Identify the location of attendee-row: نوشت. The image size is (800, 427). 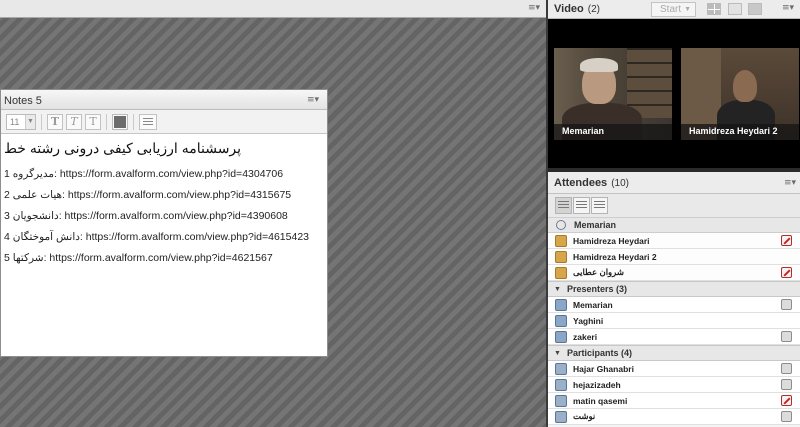
(674, 417).